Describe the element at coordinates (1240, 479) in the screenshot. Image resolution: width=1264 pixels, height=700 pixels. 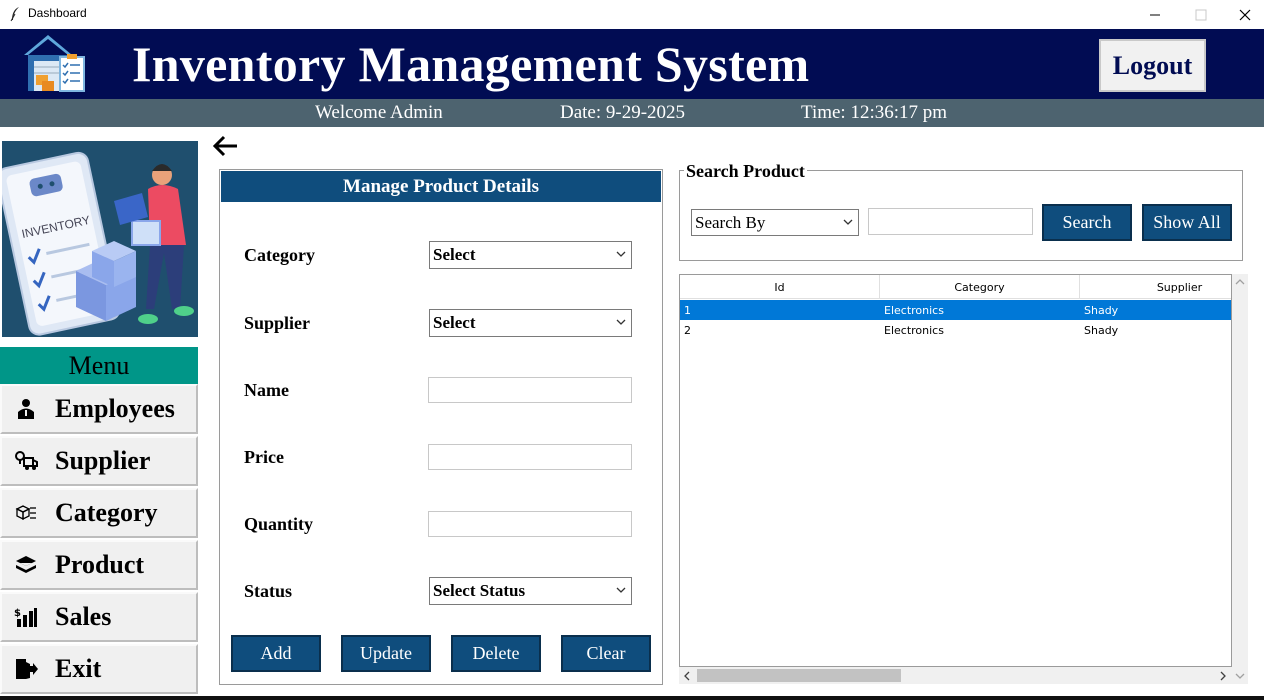
I see `vertical-scrollbar` at that location.